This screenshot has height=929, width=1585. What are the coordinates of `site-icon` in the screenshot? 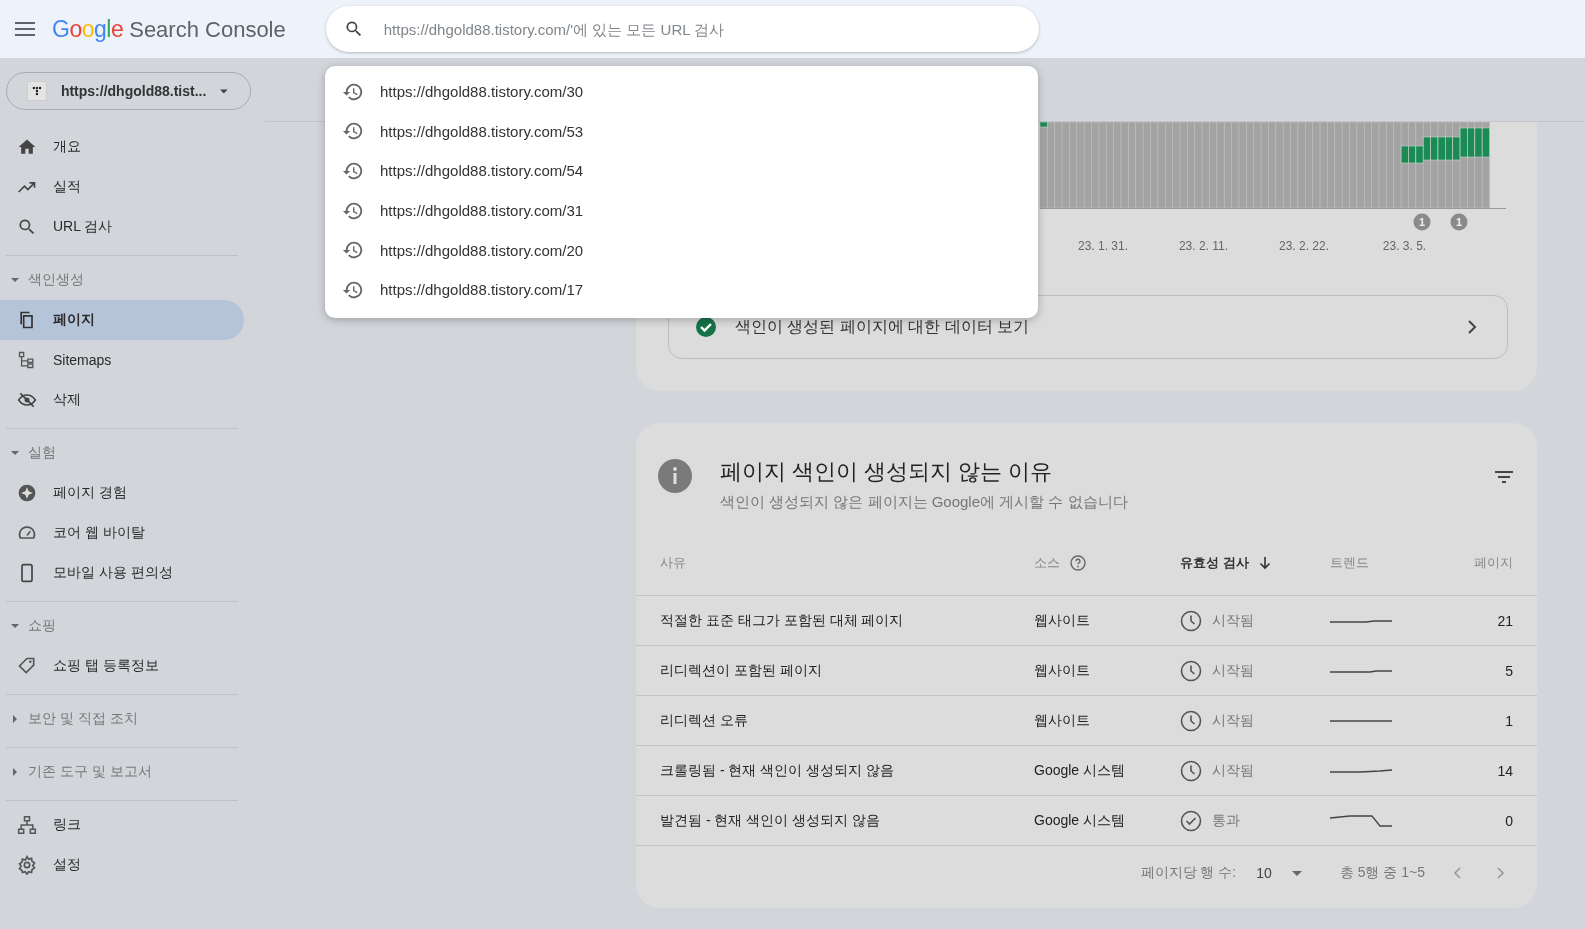 It's located at (37, 91).